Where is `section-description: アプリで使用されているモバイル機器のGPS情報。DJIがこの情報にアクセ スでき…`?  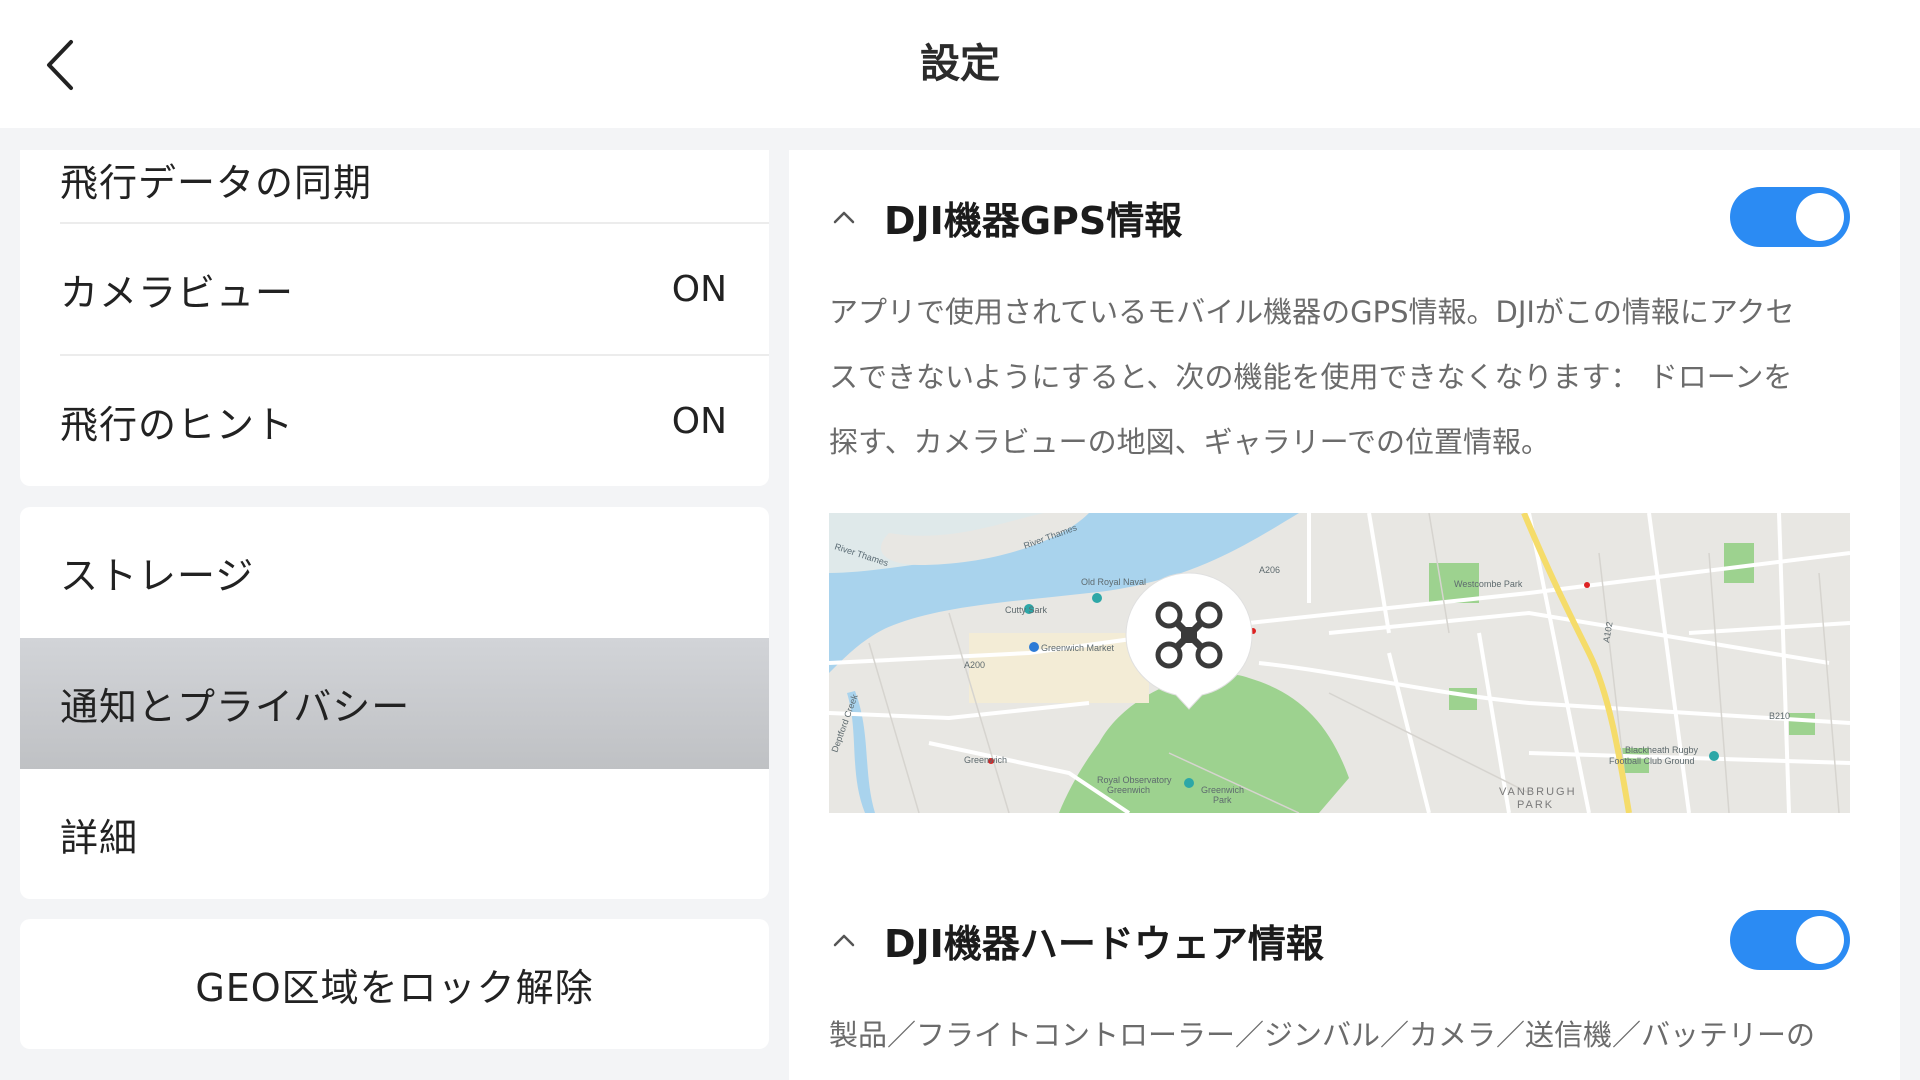 section-description: アプリで使用されているモバイル機器のGPS情報。DJIがこの情報にアクセ スでき… is located at coordinates (1339, 377).